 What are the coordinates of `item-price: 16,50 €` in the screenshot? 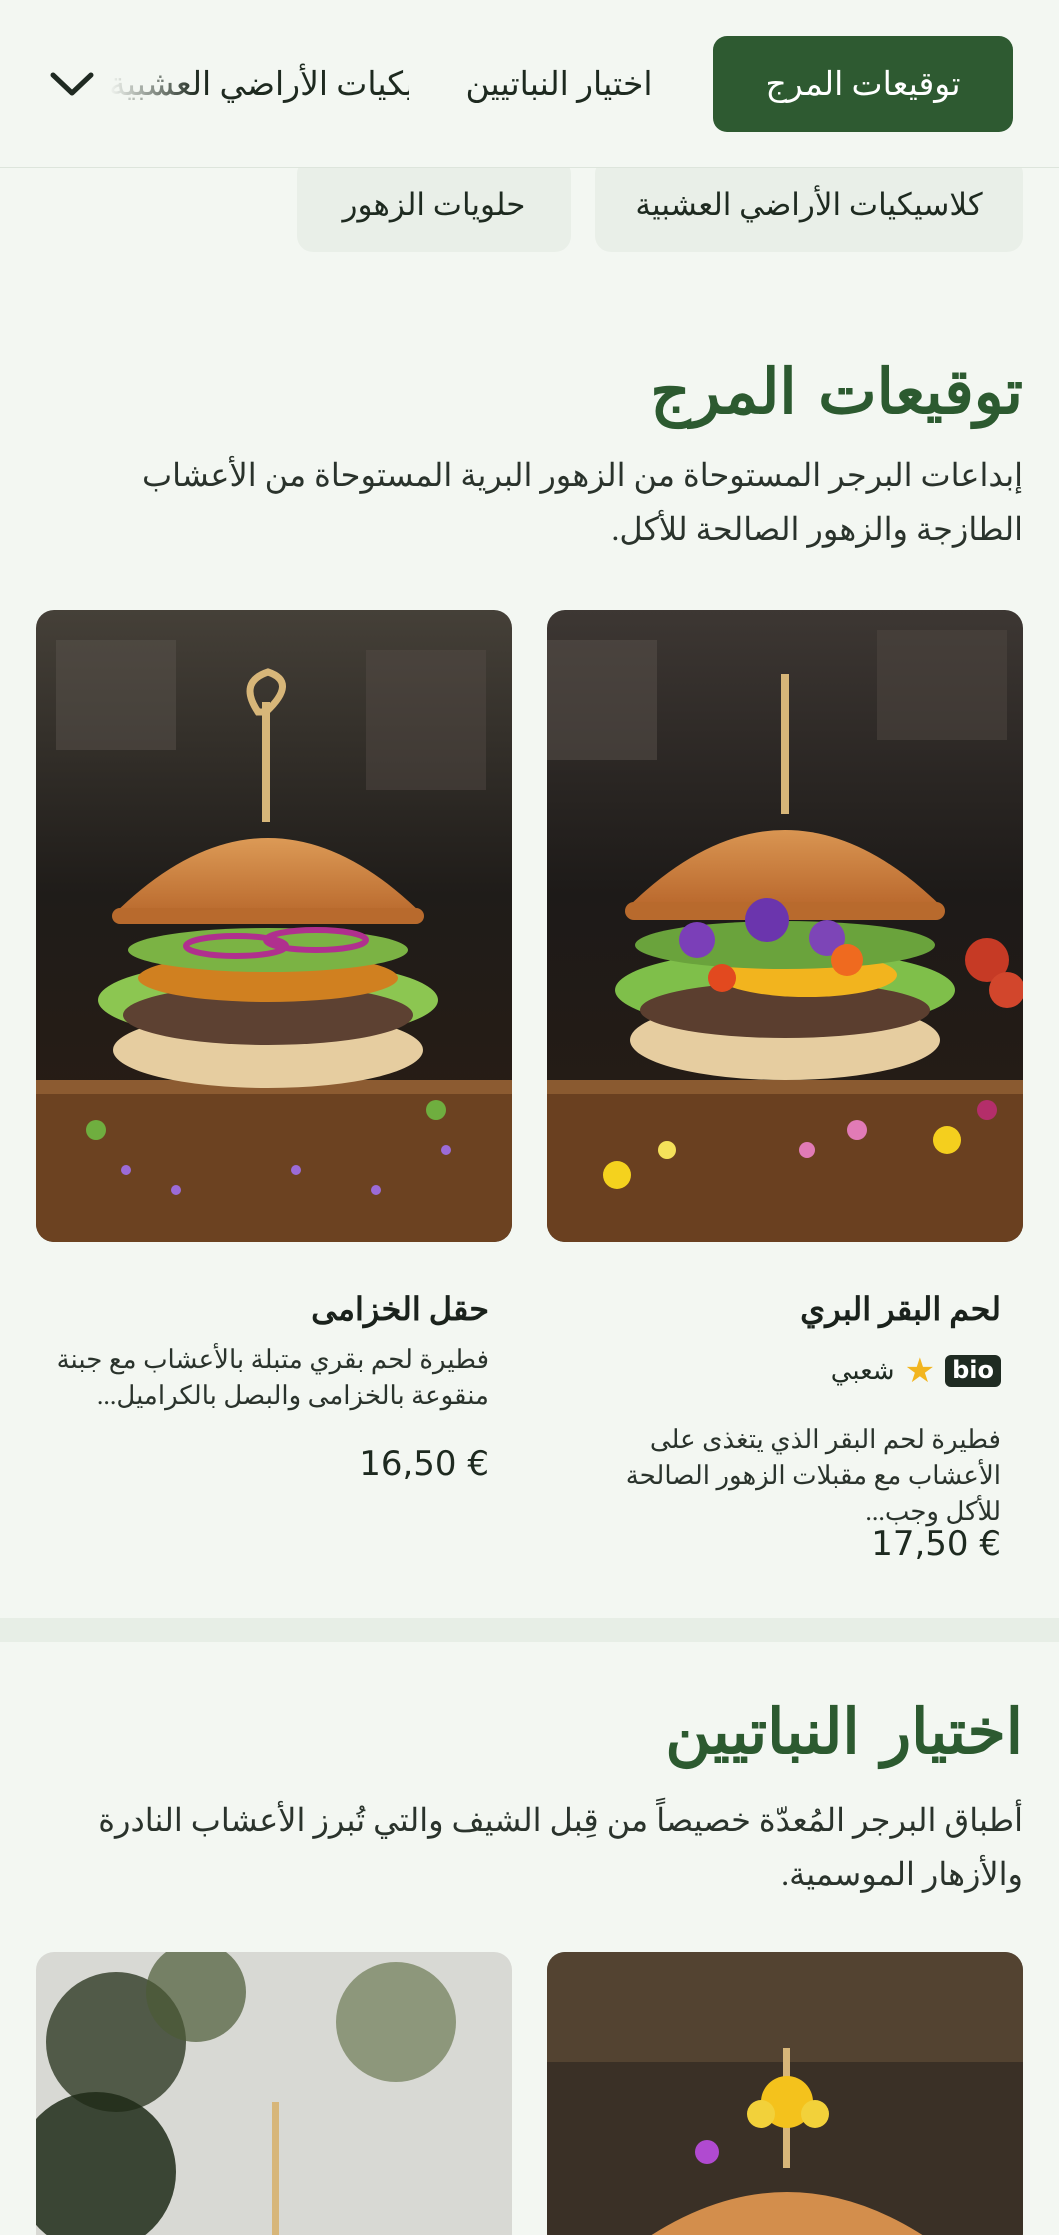 It's located at (424, 1464).